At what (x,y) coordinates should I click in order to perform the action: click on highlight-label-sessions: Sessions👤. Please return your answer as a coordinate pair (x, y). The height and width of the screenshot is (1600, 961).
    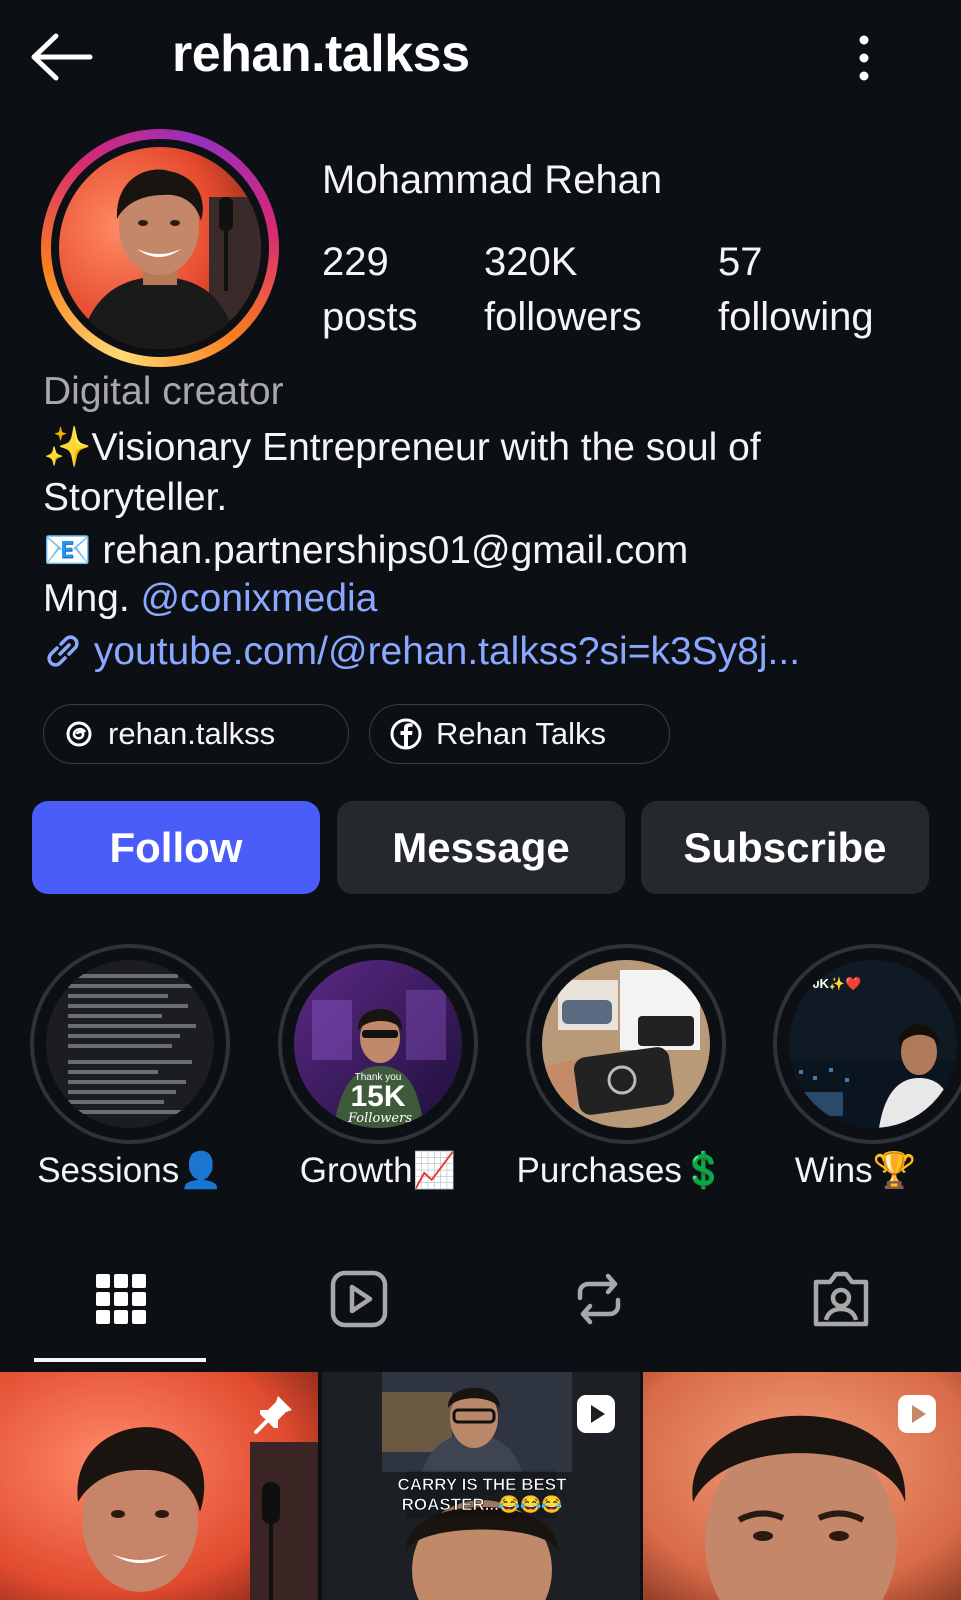
    Looking at the image, I should click on (130, 1170).